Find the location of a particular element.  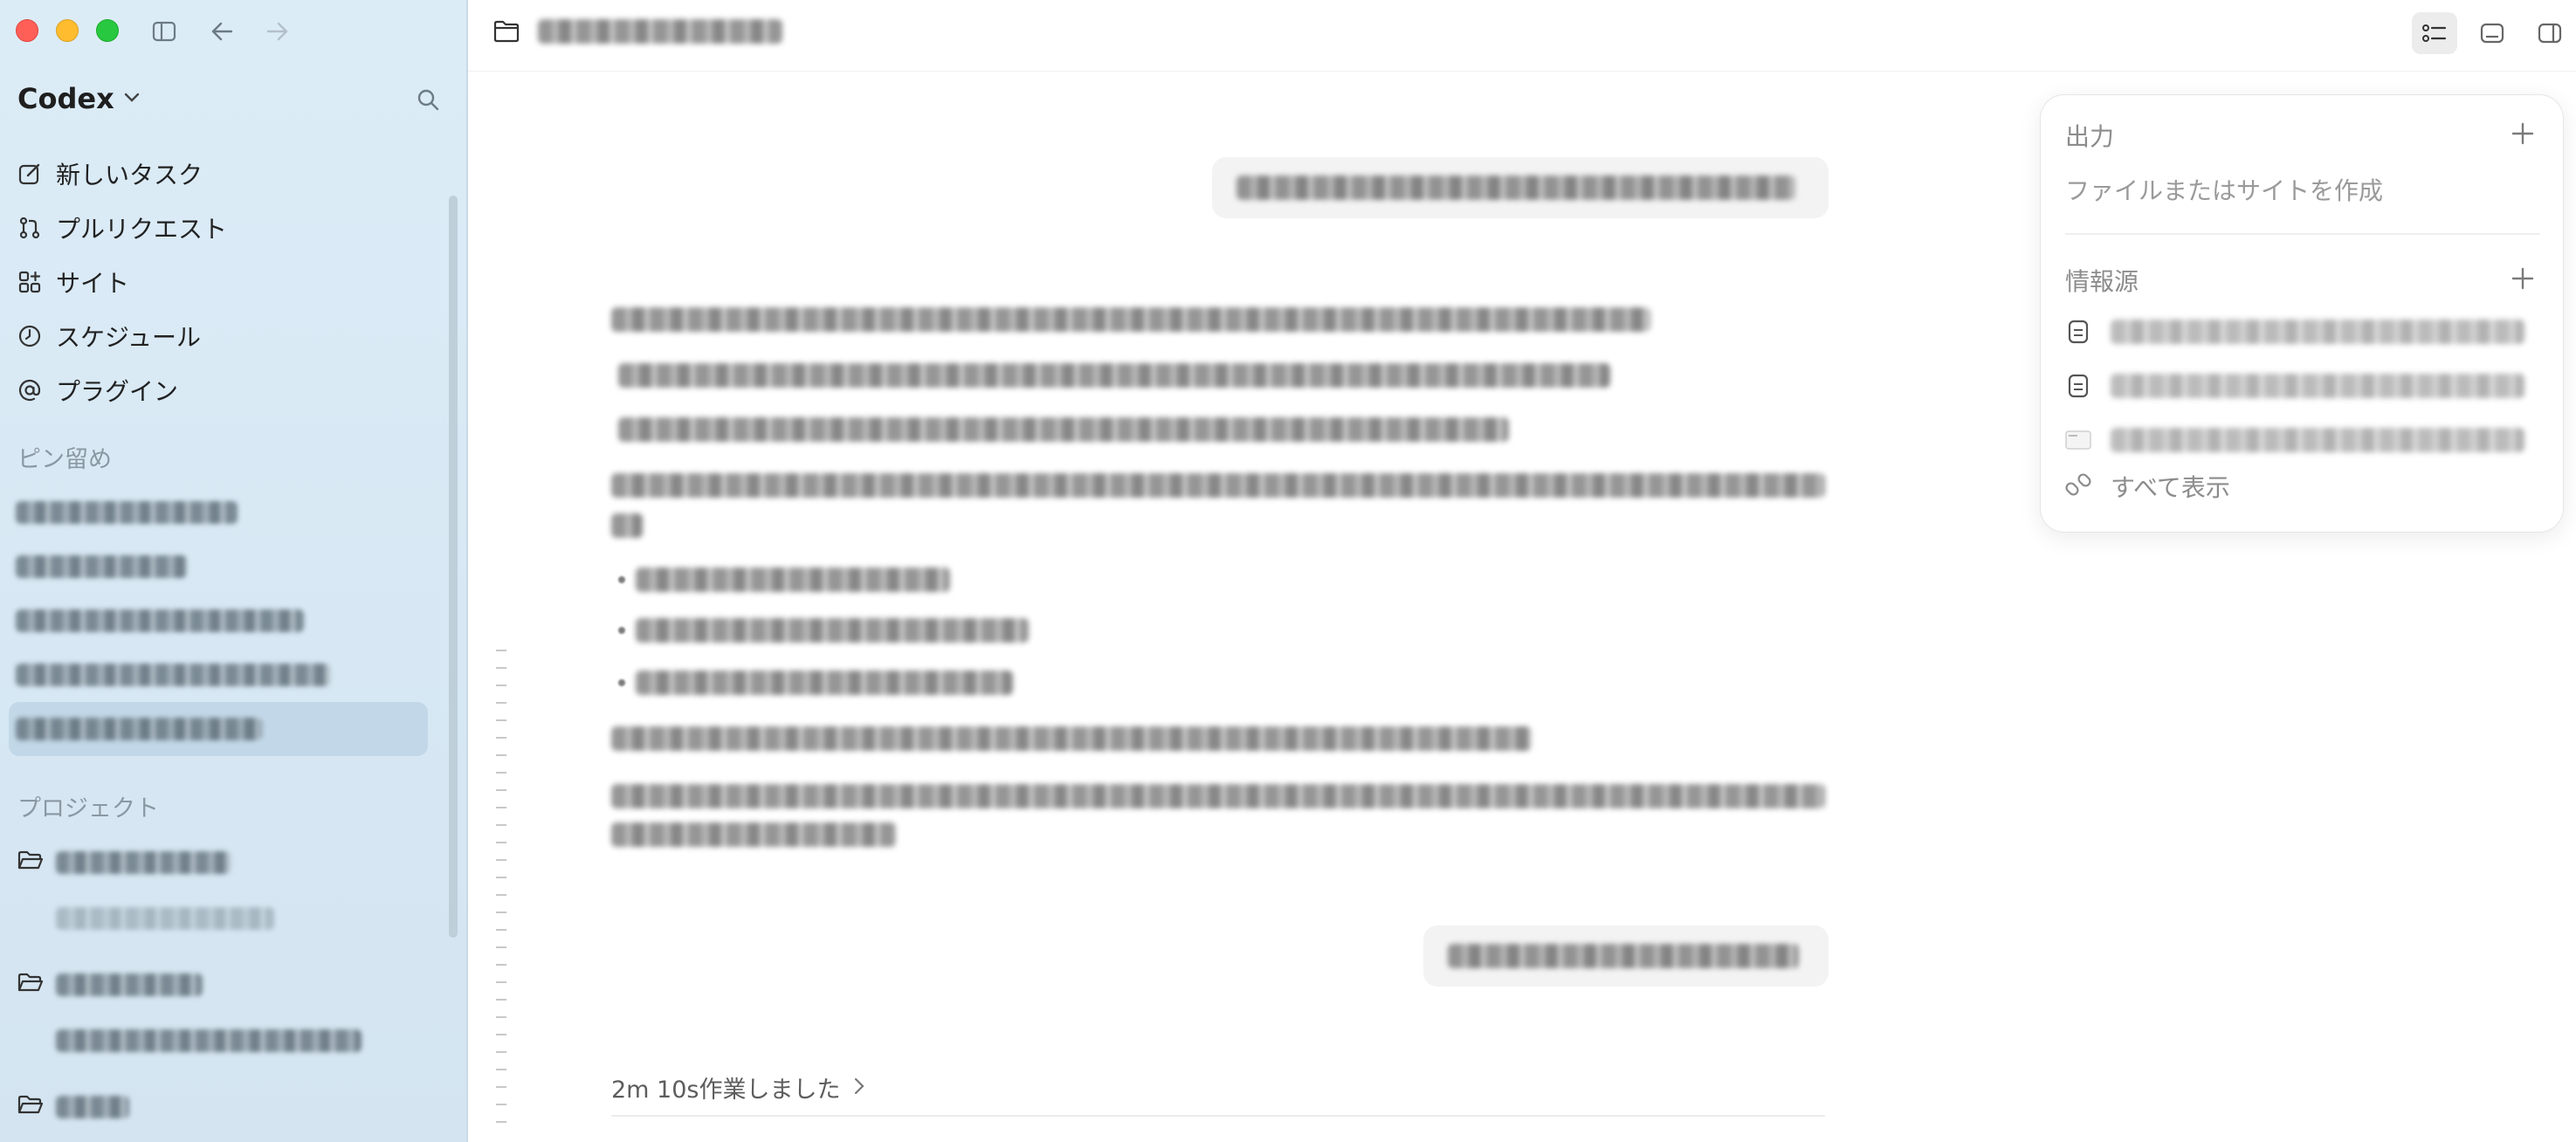

sidebar-scrollbar is located at coordinates (453, 567).